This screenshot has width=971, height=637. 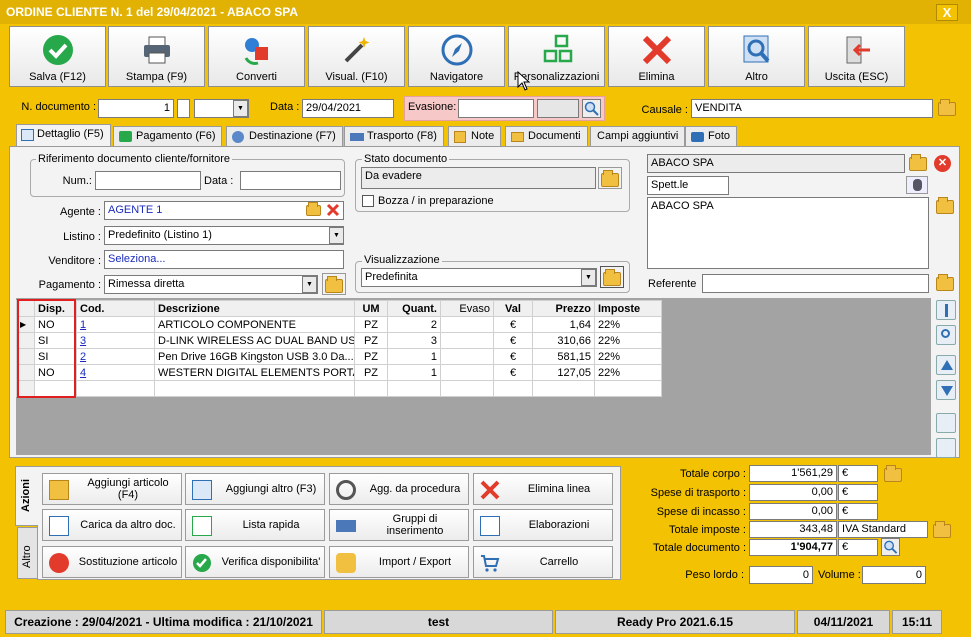 I want to click on cliente-address: ABACO SPA, so click(x=788, y=233).